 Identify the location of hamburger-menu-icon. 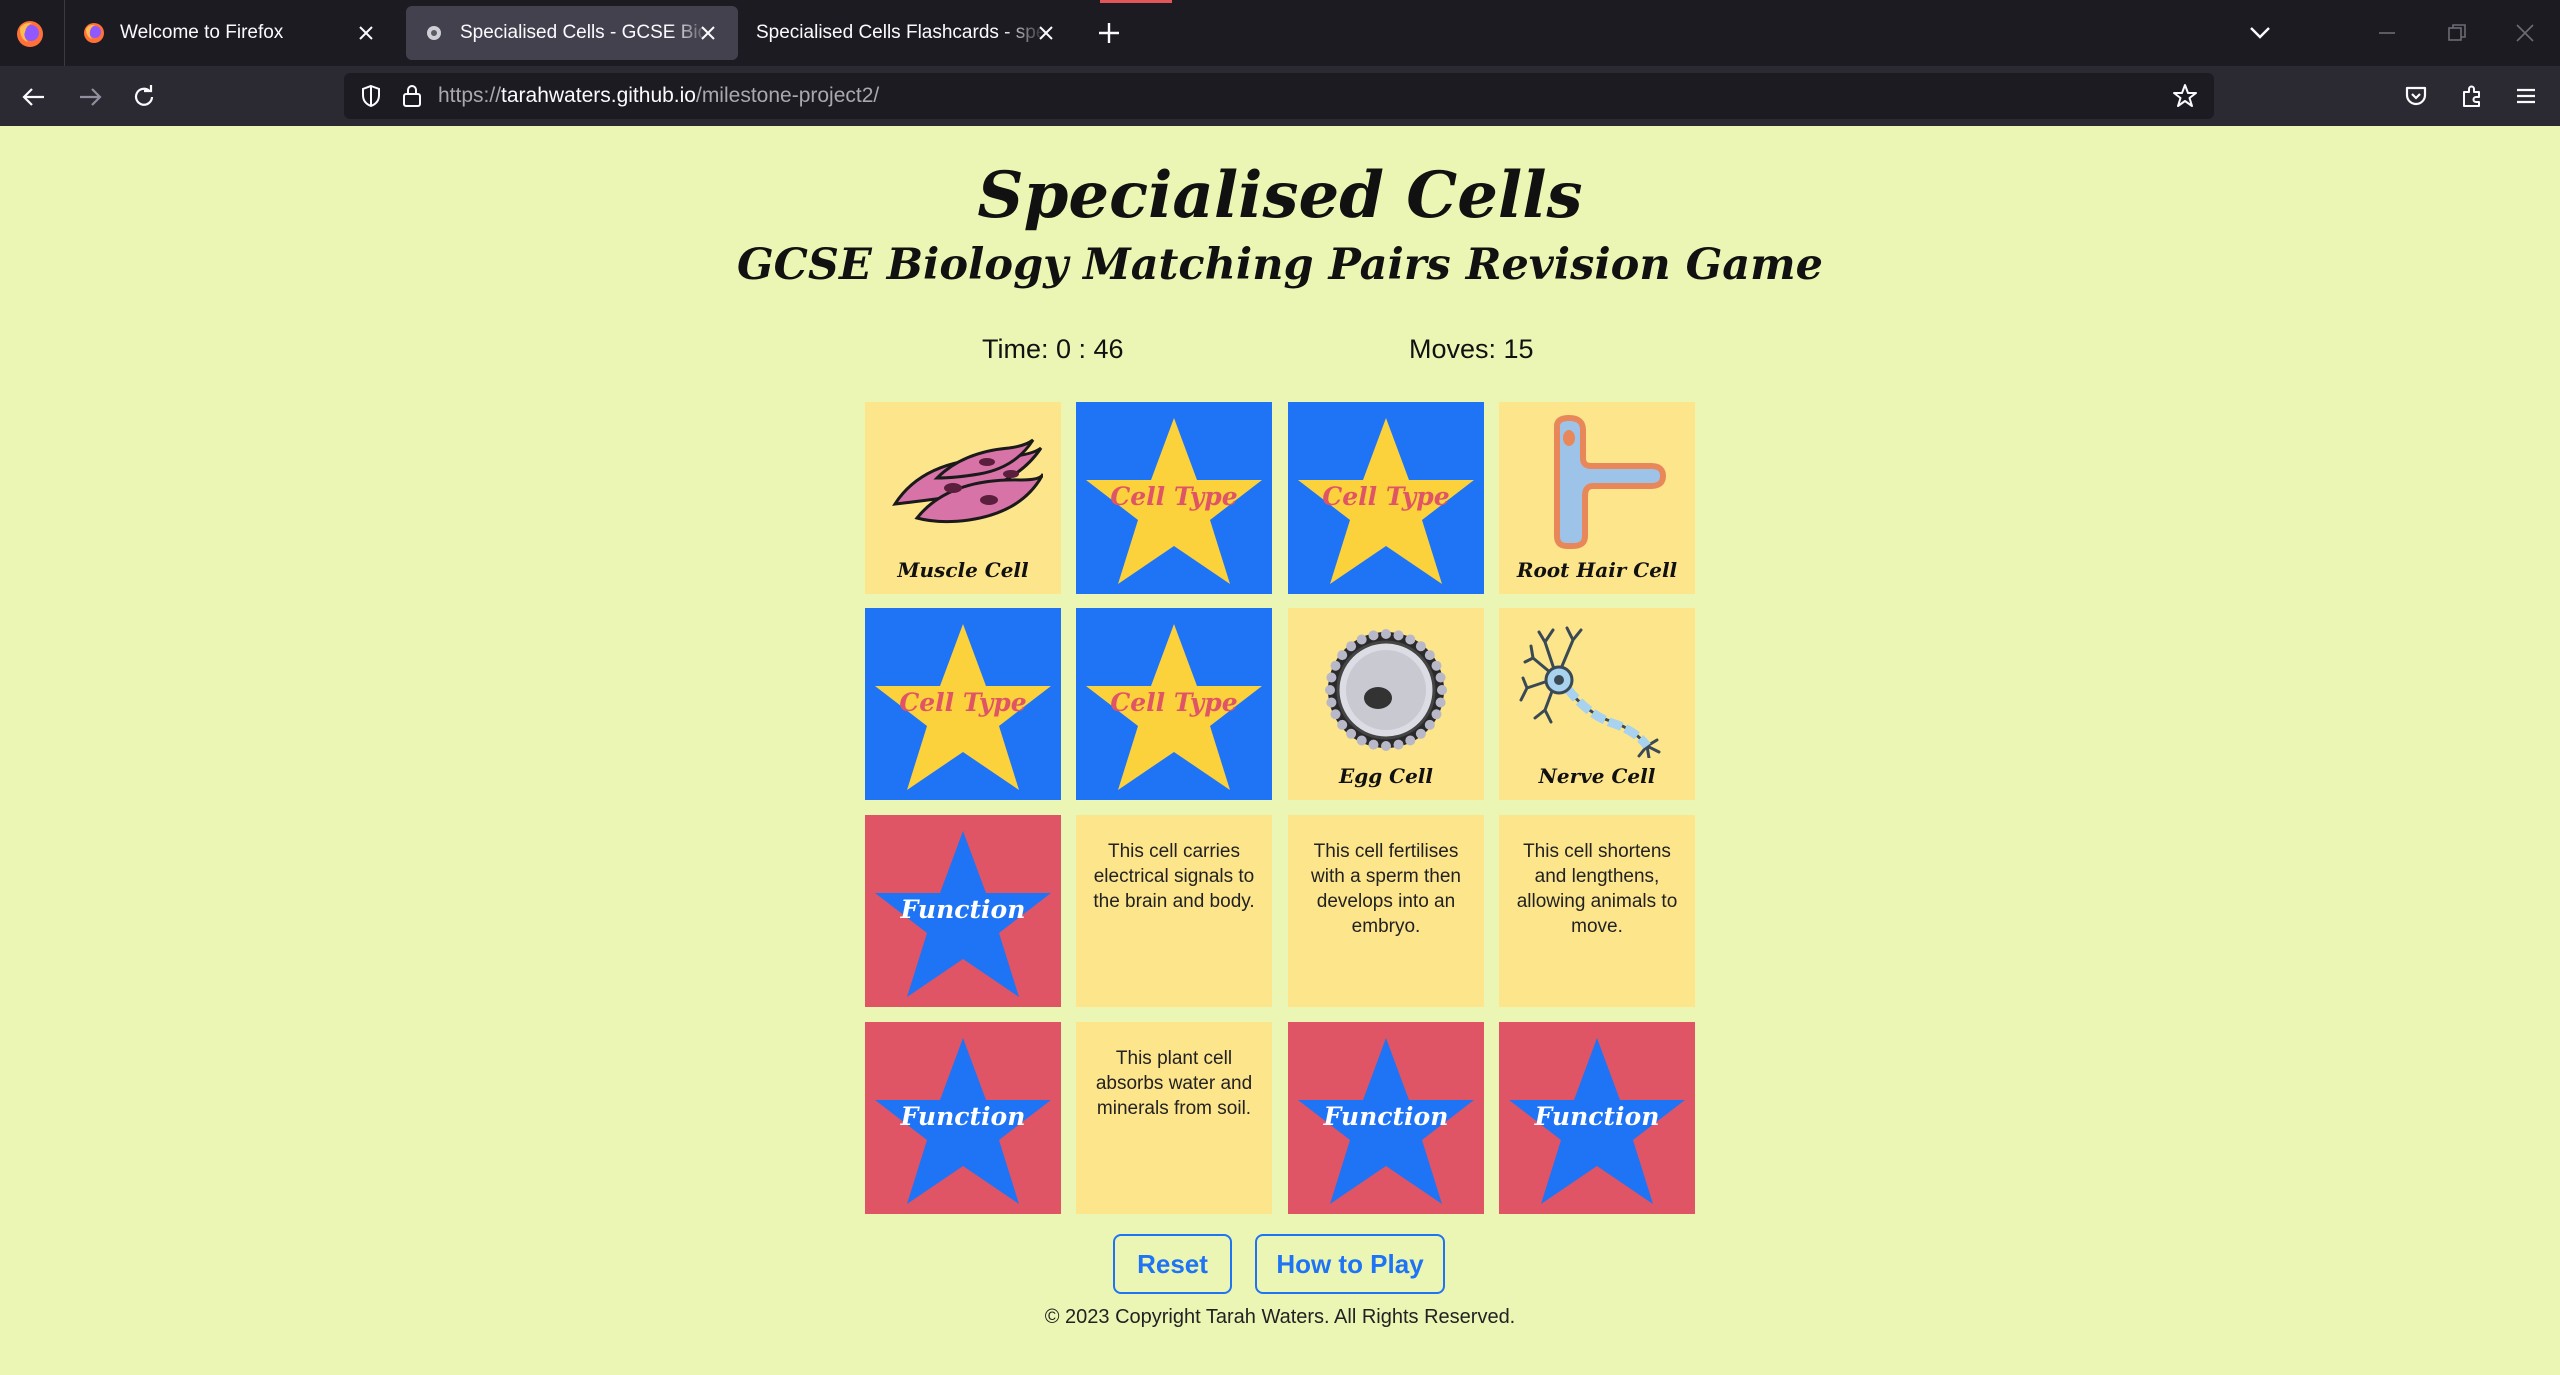
(2526, 96).